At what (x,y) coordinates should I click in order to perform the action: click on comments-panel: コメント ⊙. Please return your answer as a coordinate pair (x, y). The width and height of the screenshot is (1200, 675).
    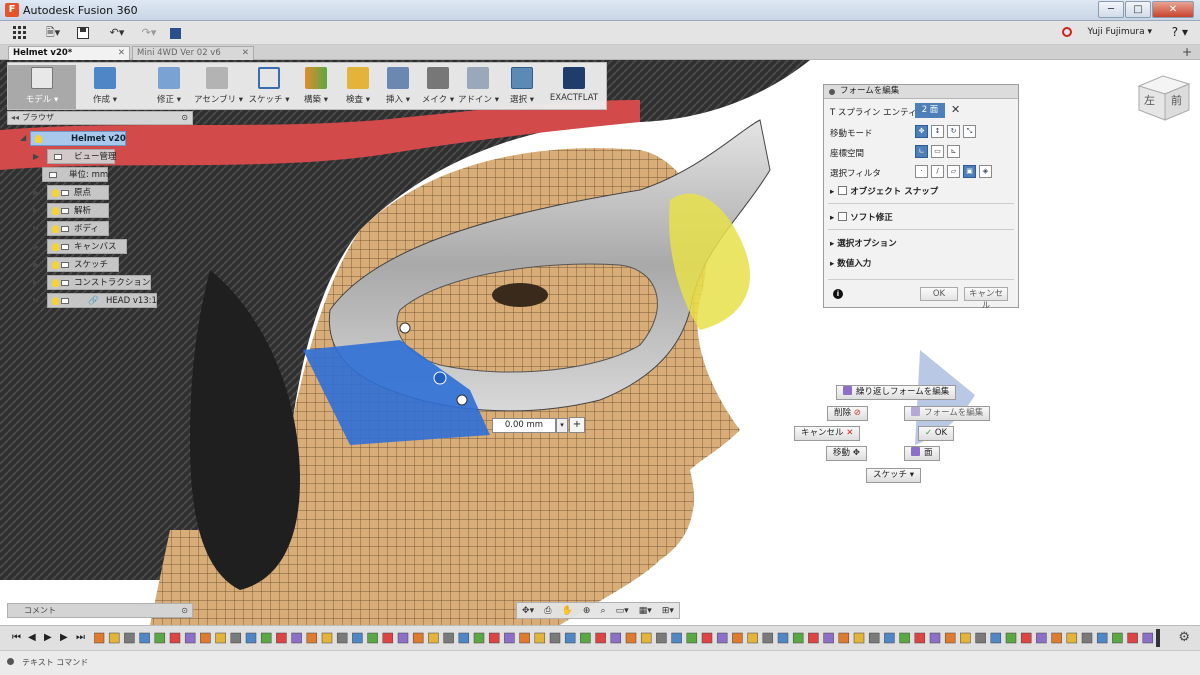
    Looking at the image, I should click on (100, 610).